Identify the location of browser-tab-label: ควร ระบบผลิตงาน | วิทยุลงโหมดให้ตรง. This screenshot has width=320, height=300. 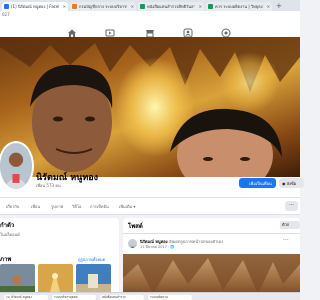
(239, 6).